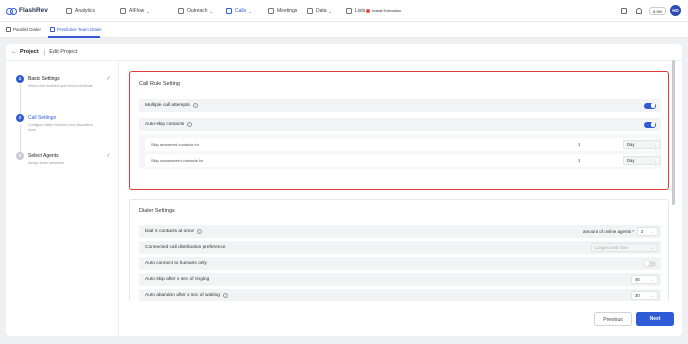  Describe the element at coordinates (43, 156) in the screenshot. I see `step-title: Select Agents` at that location.